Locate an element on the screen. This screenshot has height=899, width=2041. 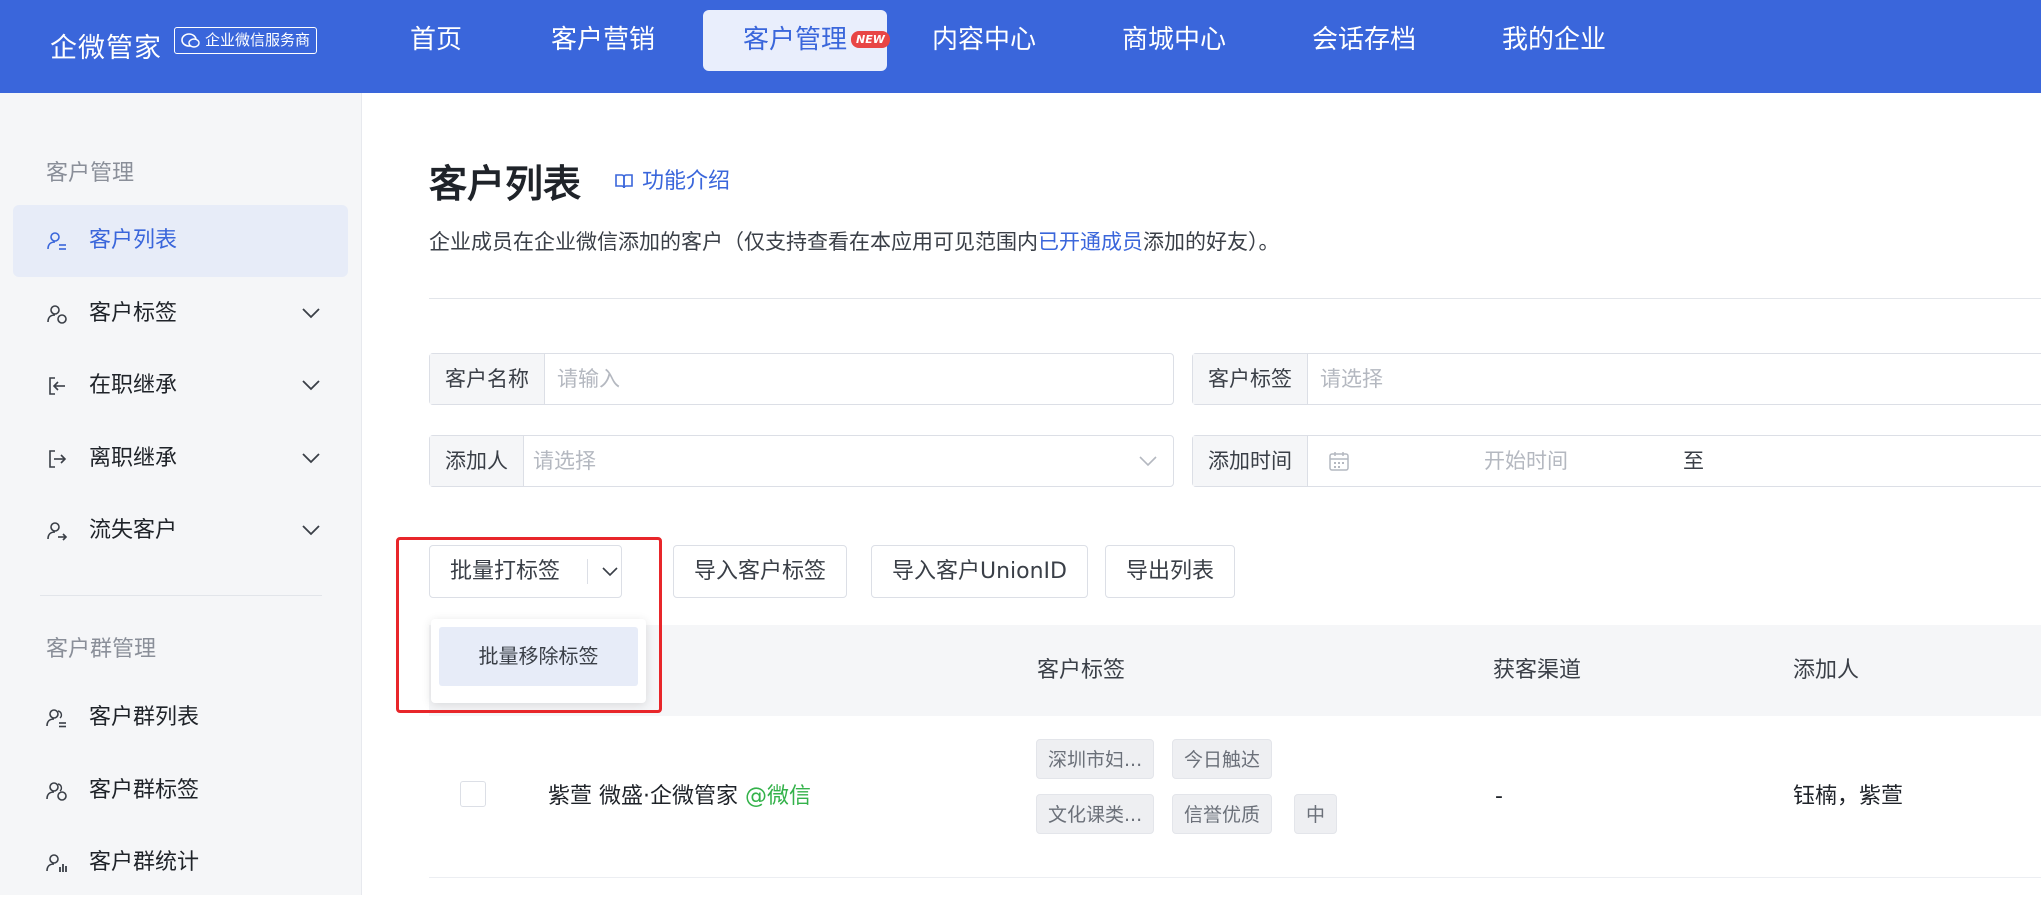
export-list-button: 导出列表 is located at coordinates (1170, 571).